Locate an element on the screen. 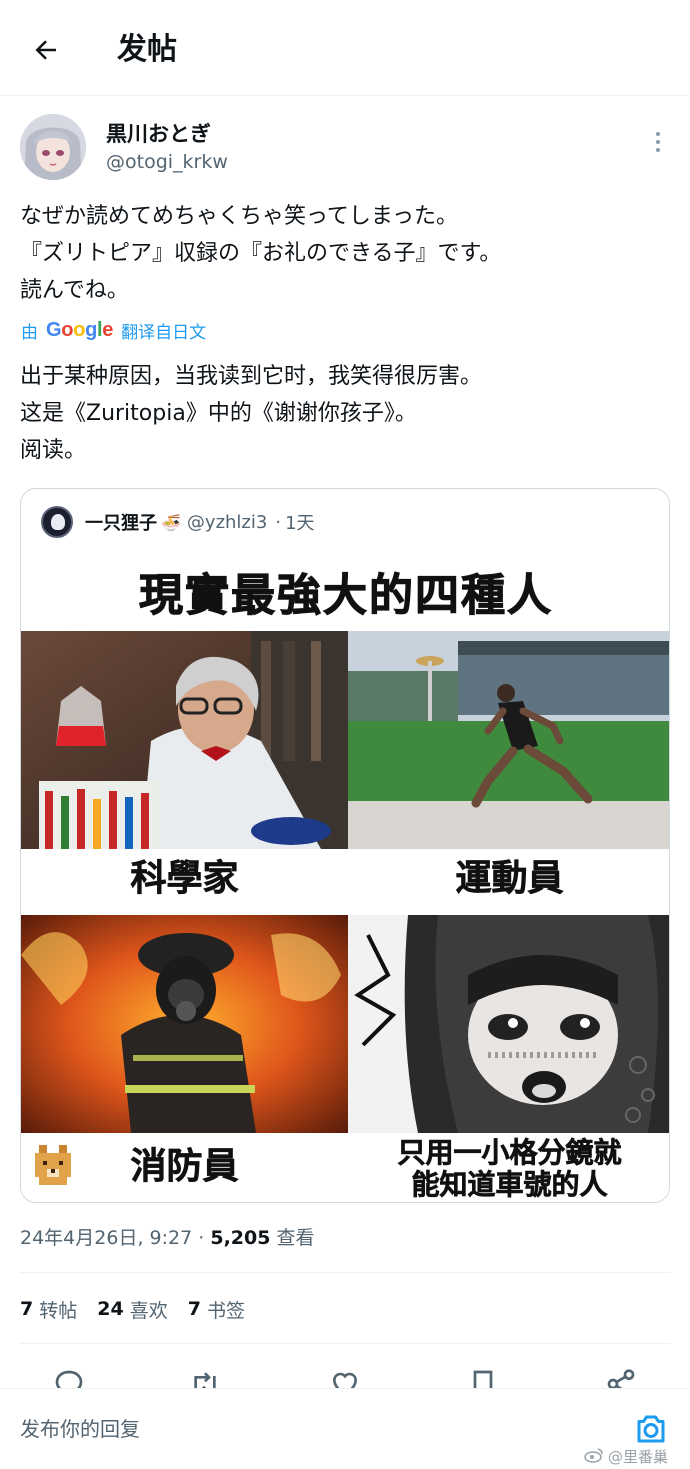  retweet-count: 7 转帖 is located at coordinates (48, 1309).